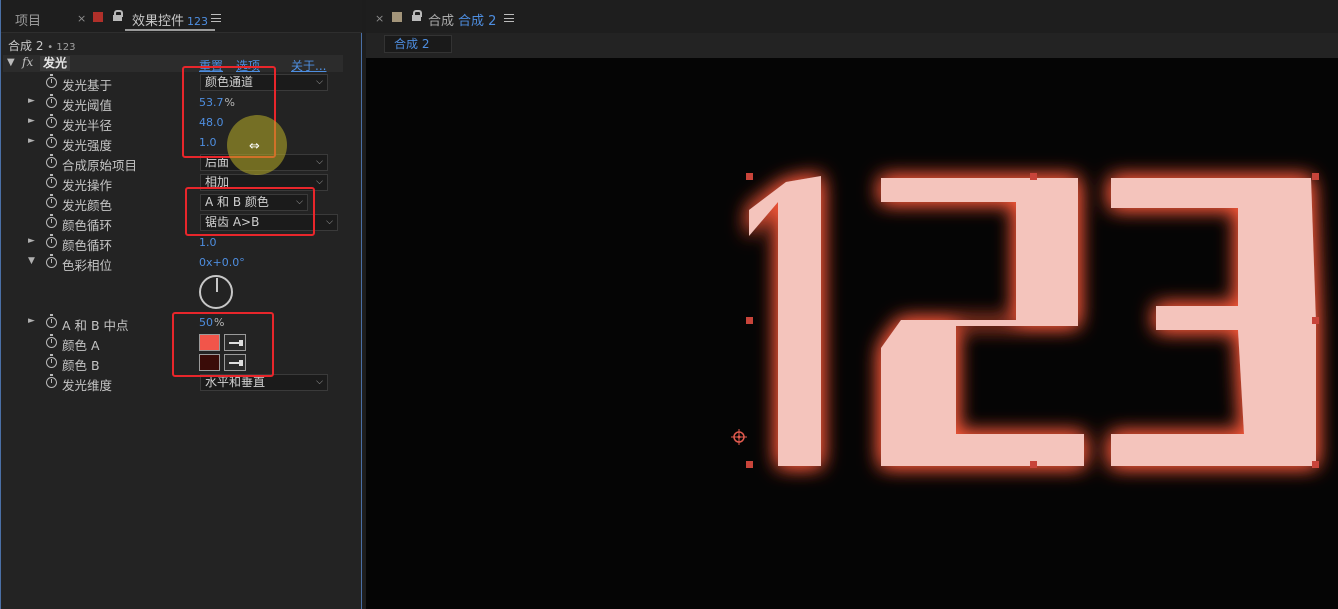  What do you see at coordinates (28, 19) in the screenshot?
I see `tab-project: 项目` at bounding box center [28, 19].